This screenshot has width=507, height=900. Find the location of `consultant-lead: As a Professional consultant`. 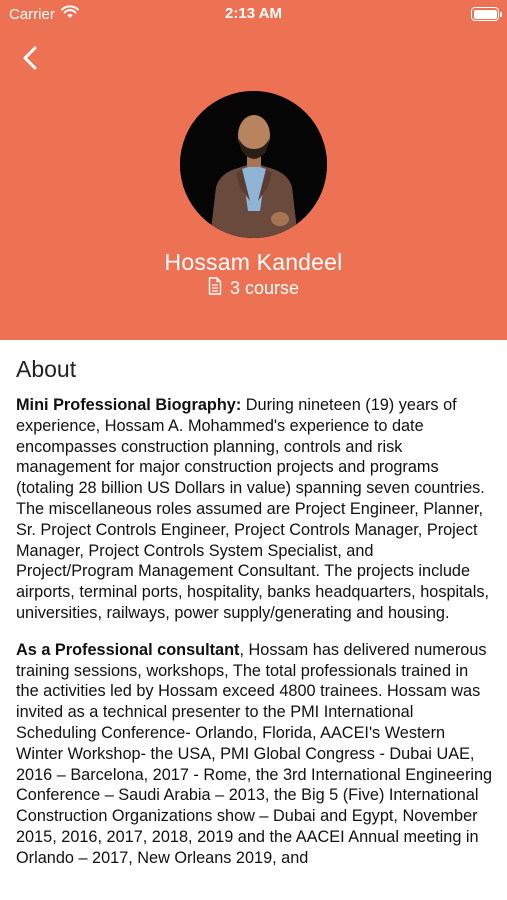

consultant-lead: As a Professional consultant is located at coordinates (128, 649).